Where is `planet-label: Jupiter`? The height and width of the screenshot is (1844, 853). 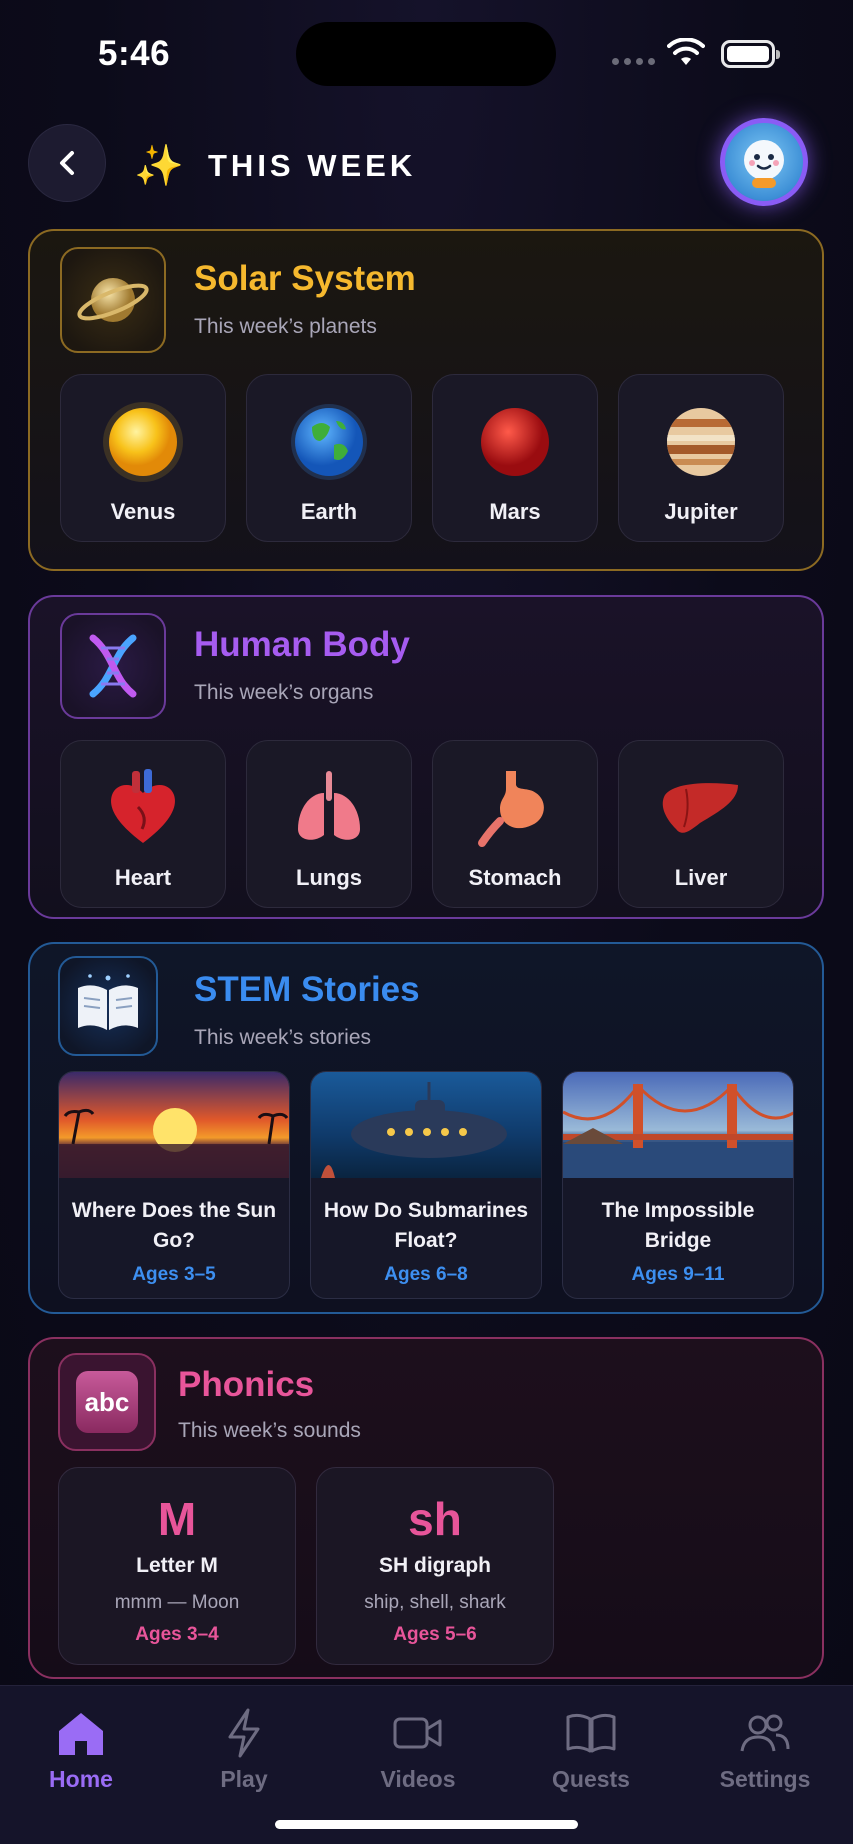
planet-label: Jupiter is located at coordinates (701, 511).